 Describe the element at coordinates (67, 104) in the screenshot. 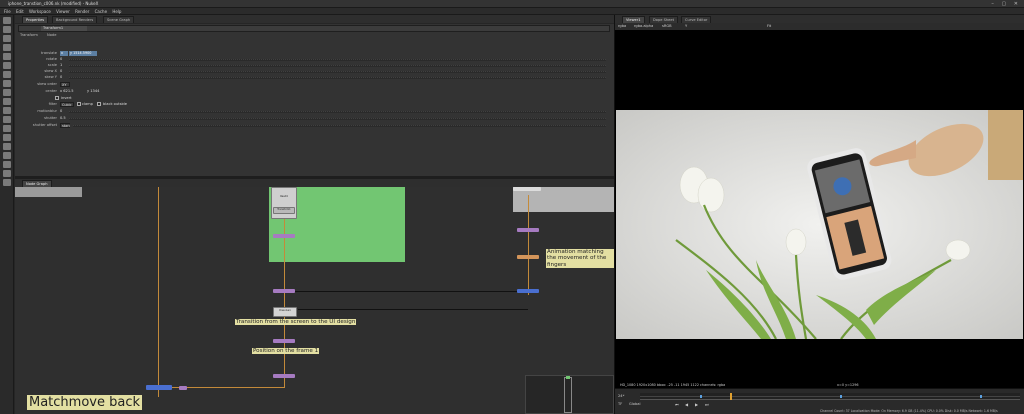

I see `filter-dropdown: Cubic` at that location.